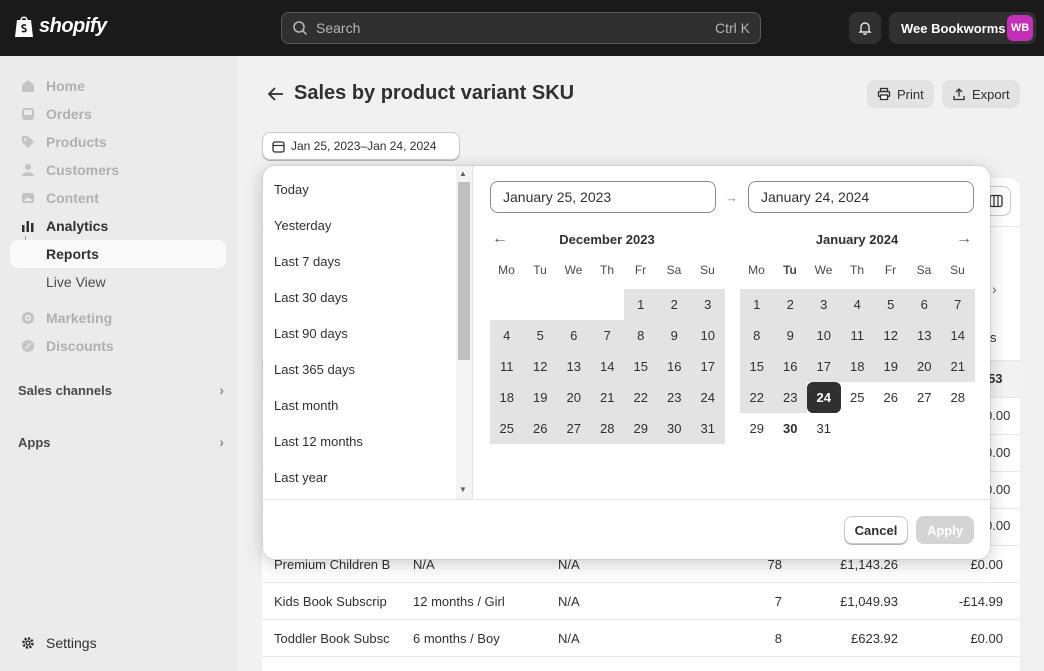 The height and width of the screenshot is (671, 1044). What do you see at coordinates (307, 261) in the screenshot?
I see `preset-last-7-days: Last 7 days` at bounding box center [307, 261].